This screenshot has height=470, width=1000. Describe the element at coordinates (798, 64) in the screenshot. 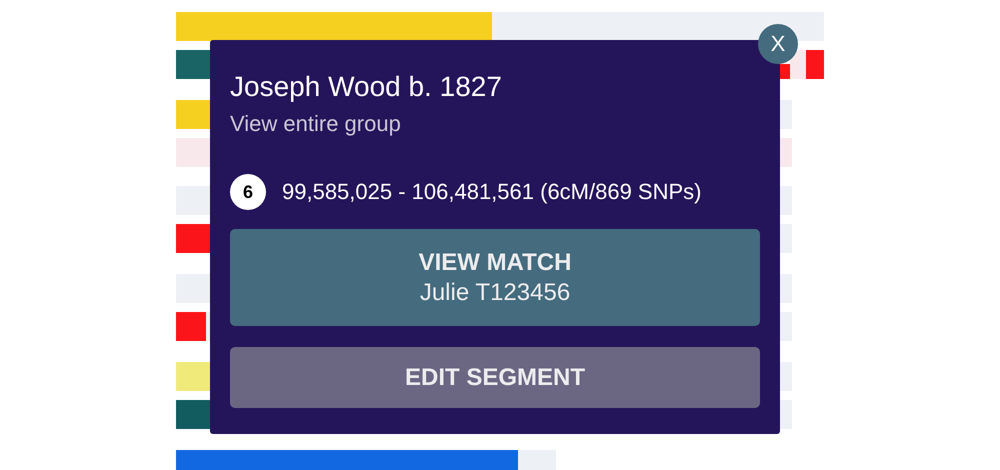

I see `track-bar` at that location.